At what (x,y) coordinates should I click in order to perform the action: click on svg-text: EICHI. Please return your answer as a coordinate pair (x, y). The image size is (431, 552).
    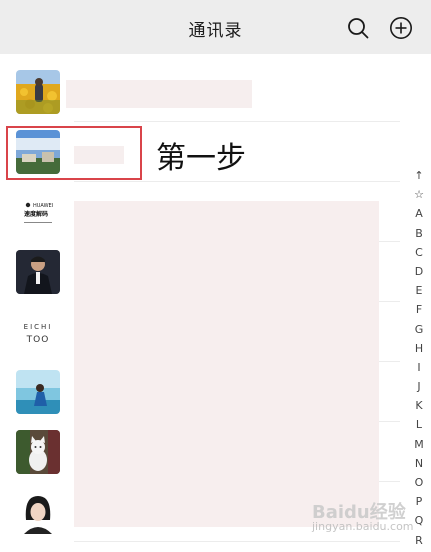
    Looking at the image, I should click on (38, 327).